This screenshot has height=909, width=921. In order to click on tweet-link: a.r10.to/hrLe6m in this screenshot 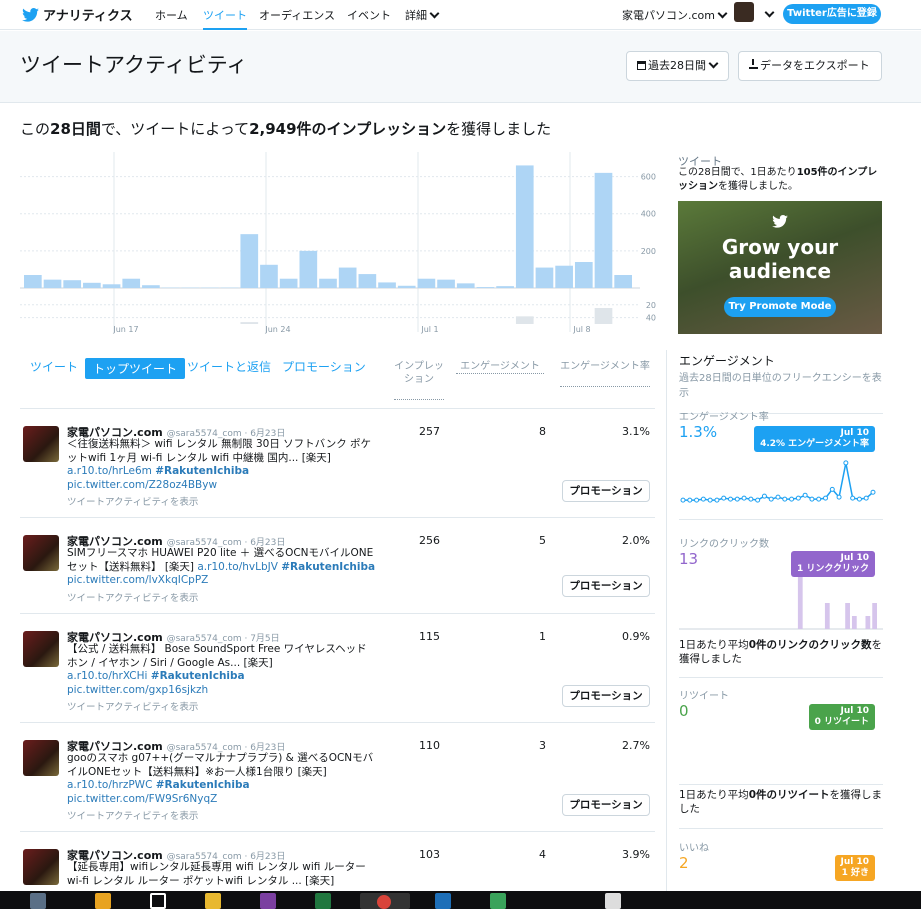, I will do `click(109, 471)`.